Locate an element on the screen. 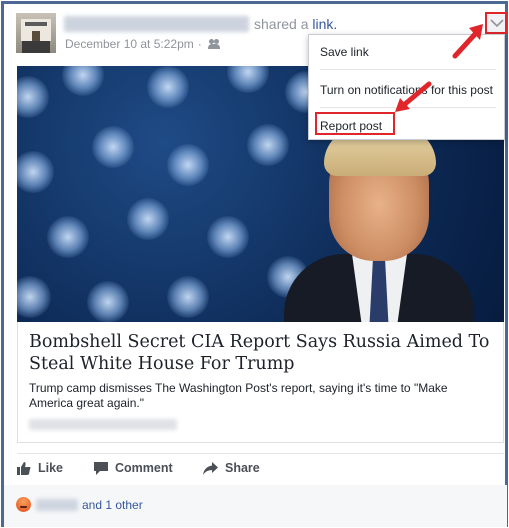 Image resolution: width=509 pixels, height=528 pixels. share-icon is located at coordinates (210, 468).